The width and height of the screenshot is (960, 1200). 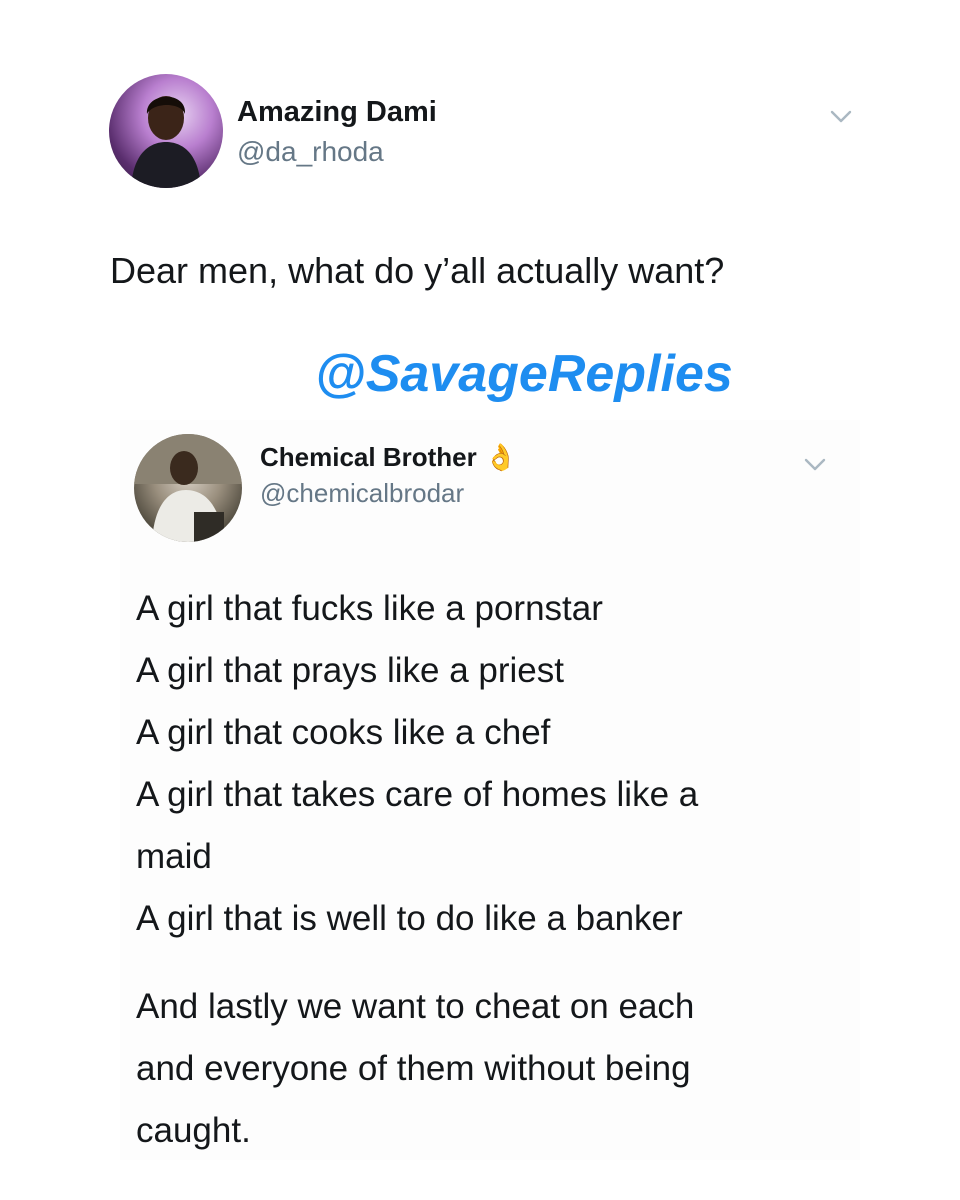 What do you see at coordinates (413, 1068) in the screenshot?
I see `tweet-line: and everyone of them without being` at bounding box center [413, 1068].